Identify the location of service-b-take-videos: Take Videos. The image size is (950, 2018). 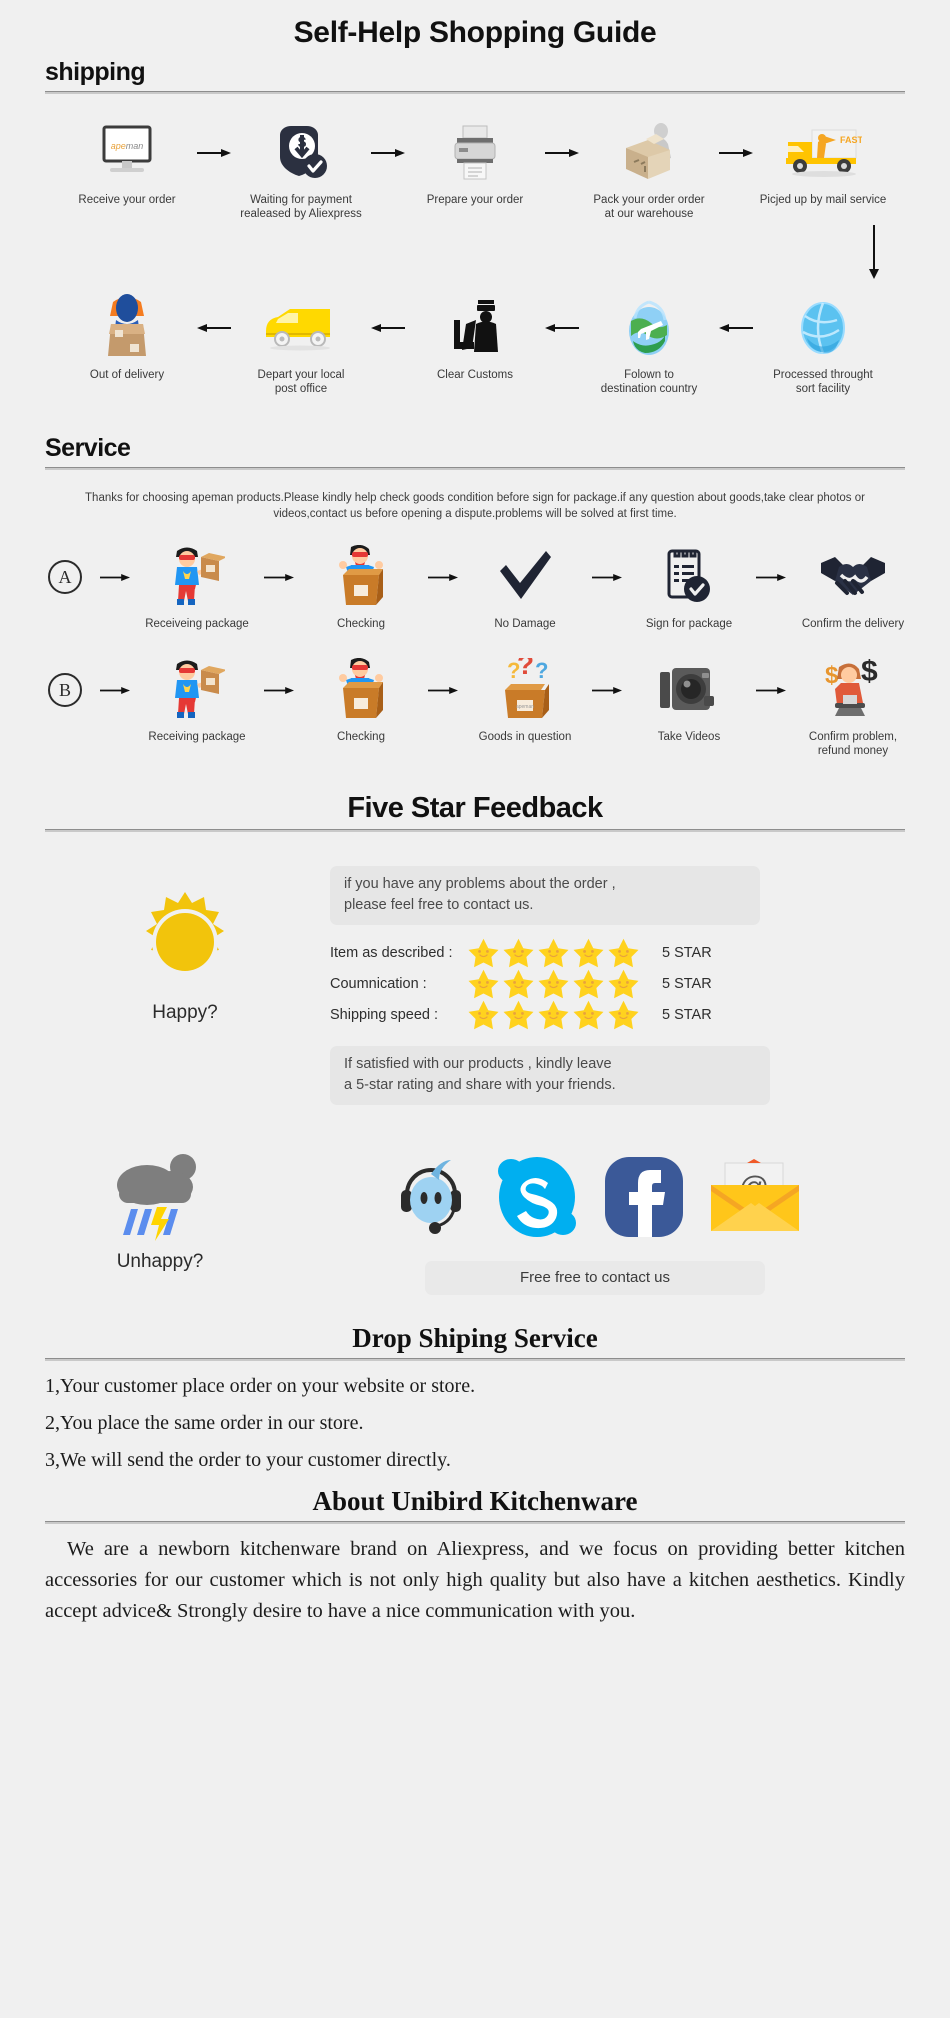
(689, 700).